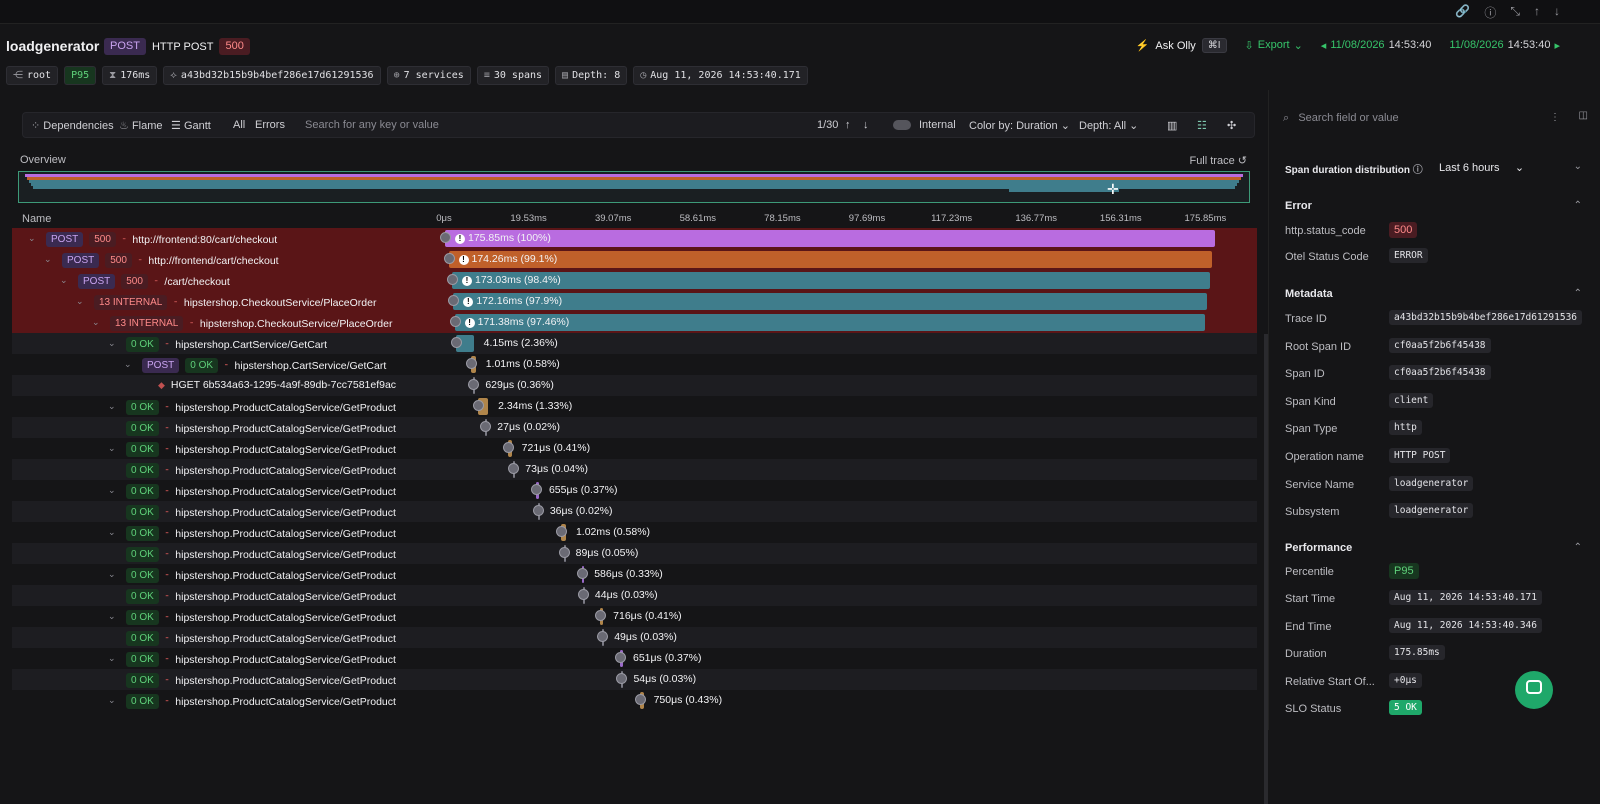 Image resolution: width=1600 pixels, height=804 pixels. What do you see at coordinates (1218, 160) in the screenshot?
I see `full-trace-button: Full trace ↺` at bounding box center [1218, 160].